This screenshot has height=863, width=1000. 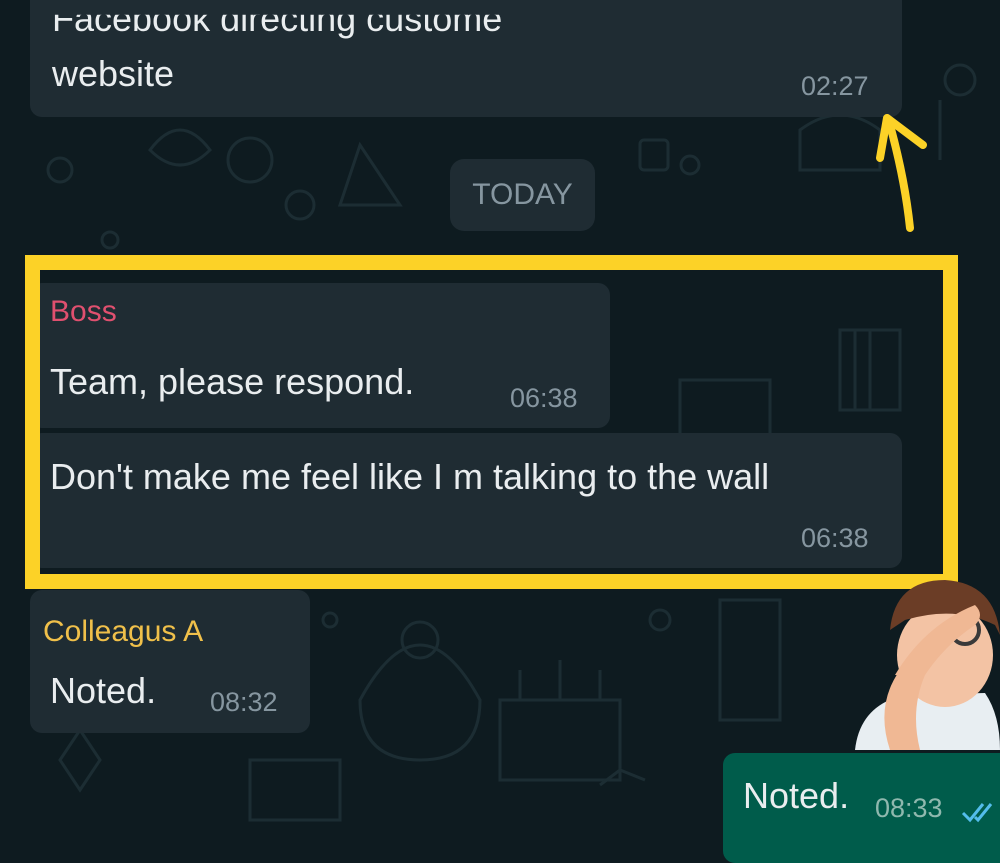 What do you see at coordinates (170, 661) in the screenshot?
I see `message-bubble-colleague: Colleagus A Noted. 08:32` at bounding box center [170, 661].